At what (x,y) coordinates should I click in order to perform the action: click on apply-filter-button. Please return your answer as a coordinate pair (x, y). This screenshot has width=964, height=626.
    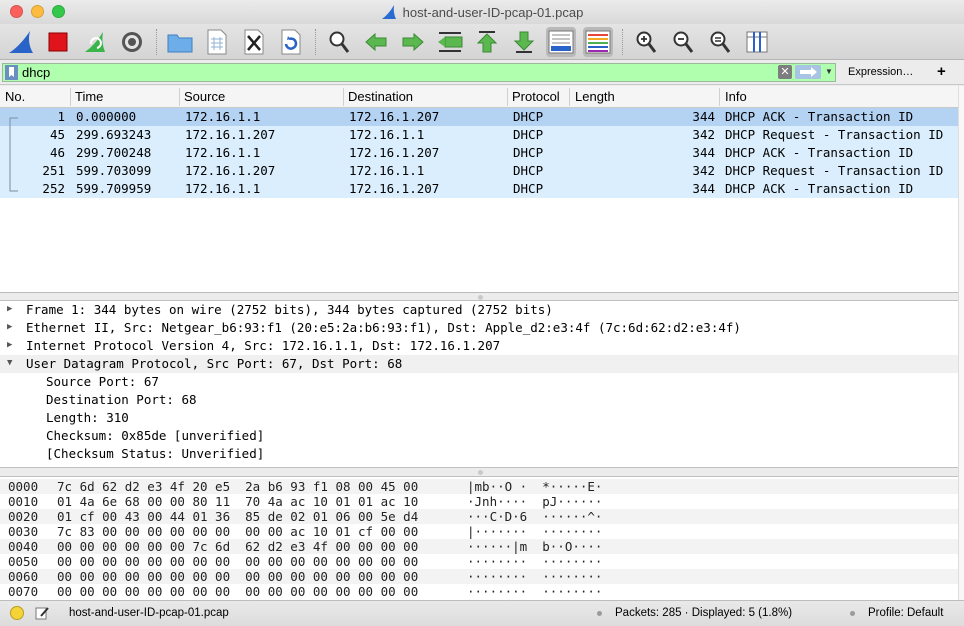
    Looking at the image, I should click on (808, 72).